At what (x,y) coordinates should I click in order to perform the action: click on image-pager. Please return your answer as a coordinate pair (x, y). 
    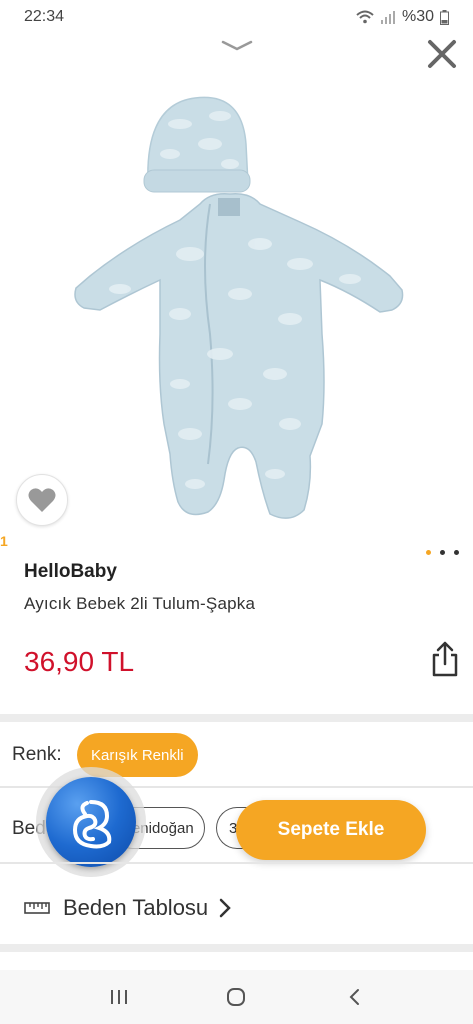
    Looking at the image, I should click on (442, 552).